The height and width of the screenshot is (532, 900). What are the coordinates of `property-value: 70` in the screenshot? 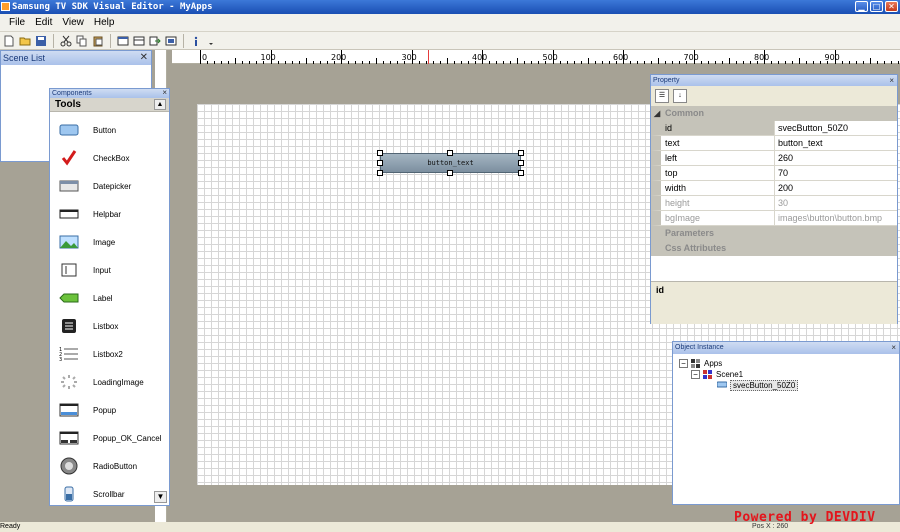 It's located at (836, 173).